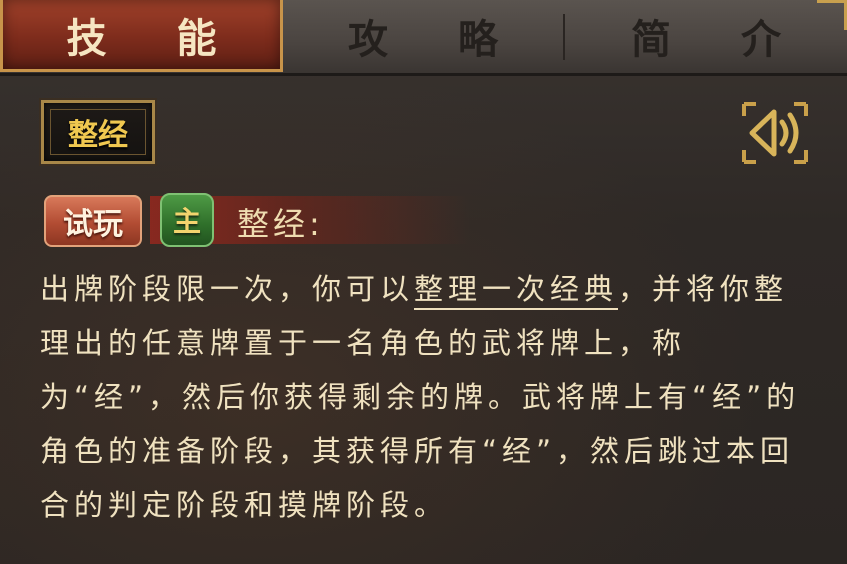 This screenshot has height=564, width=847. What do you see at coordinates (141, 36) in the screenshot?
I see `tab-skills: 技 能` at bounding box center [141, 36].